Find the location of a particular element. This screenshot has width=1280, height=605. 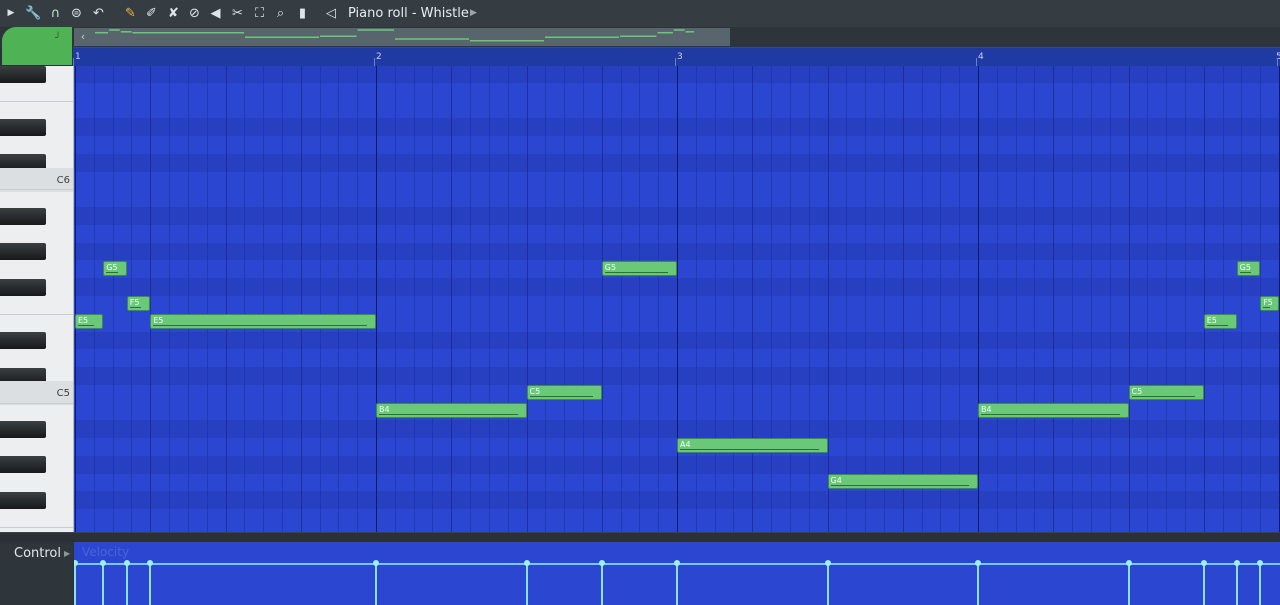

speaker-icon: ◀ is located at coordinates (215, 13).